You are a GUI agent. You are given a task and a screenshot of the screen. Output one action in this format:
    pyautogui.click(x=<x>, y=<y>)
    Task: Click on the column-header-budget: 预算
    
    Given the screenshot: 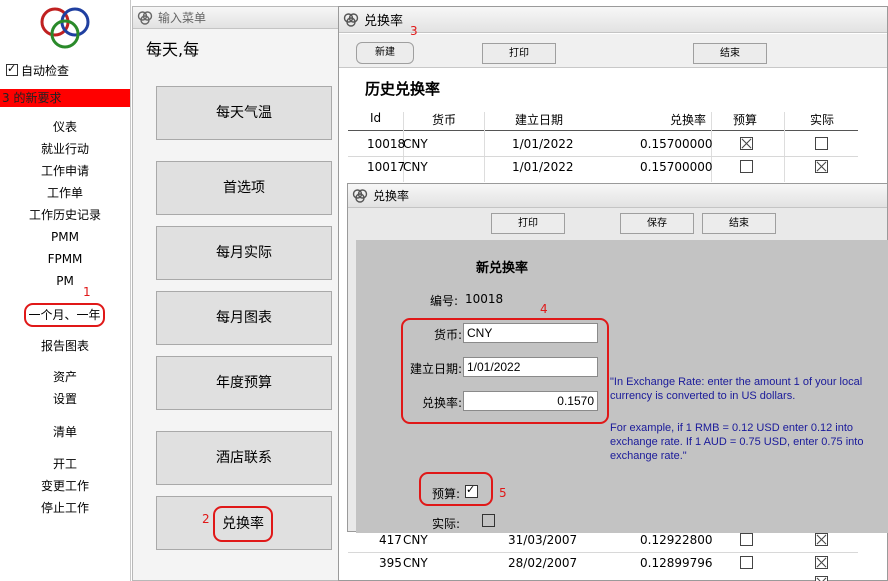 What is the action you would take?
    pyautogui.click(x=745, y=120)
    